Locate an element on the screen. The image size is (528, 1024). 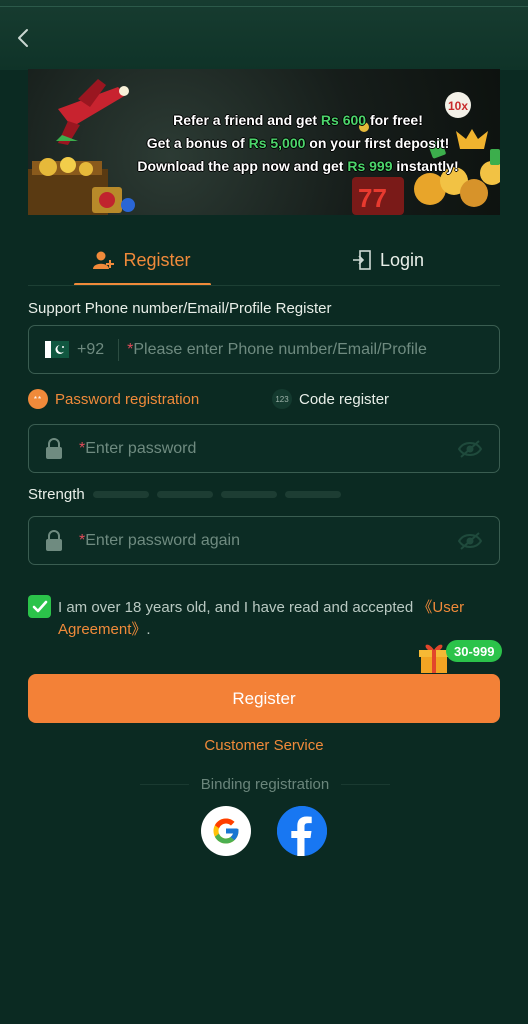
binding-line-left is located at coordinates (164, 784).